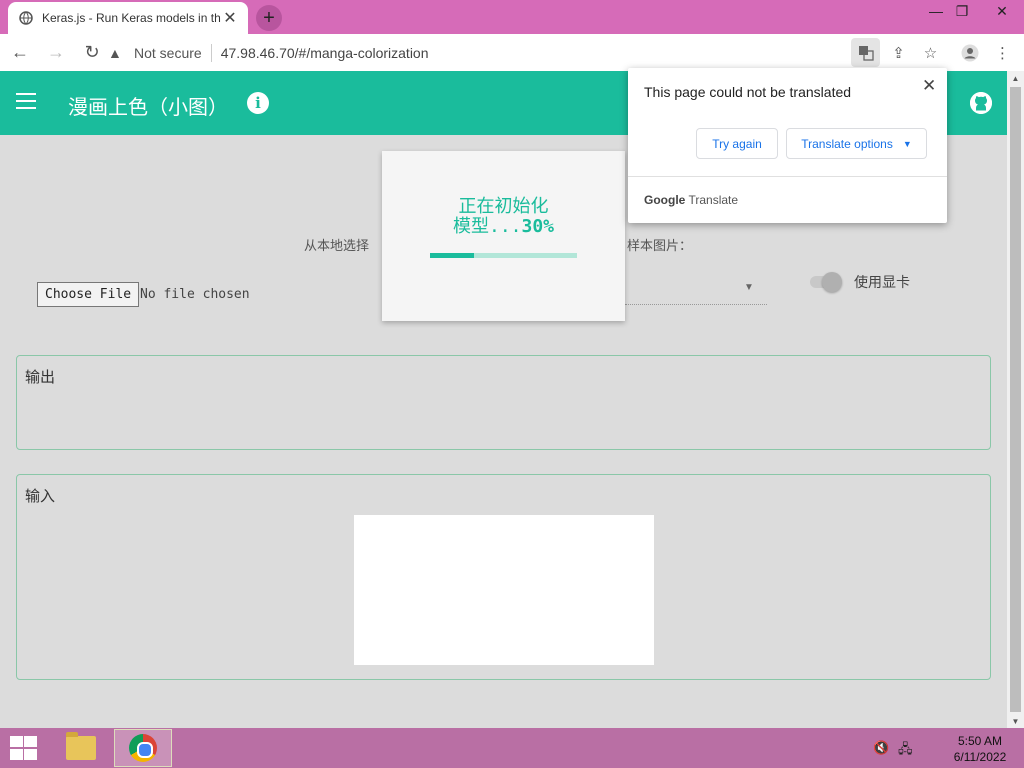  What do you see at coordinates (969, 52) in the screenshot?
I see `profile-icon` at bounding box center [969, 52].